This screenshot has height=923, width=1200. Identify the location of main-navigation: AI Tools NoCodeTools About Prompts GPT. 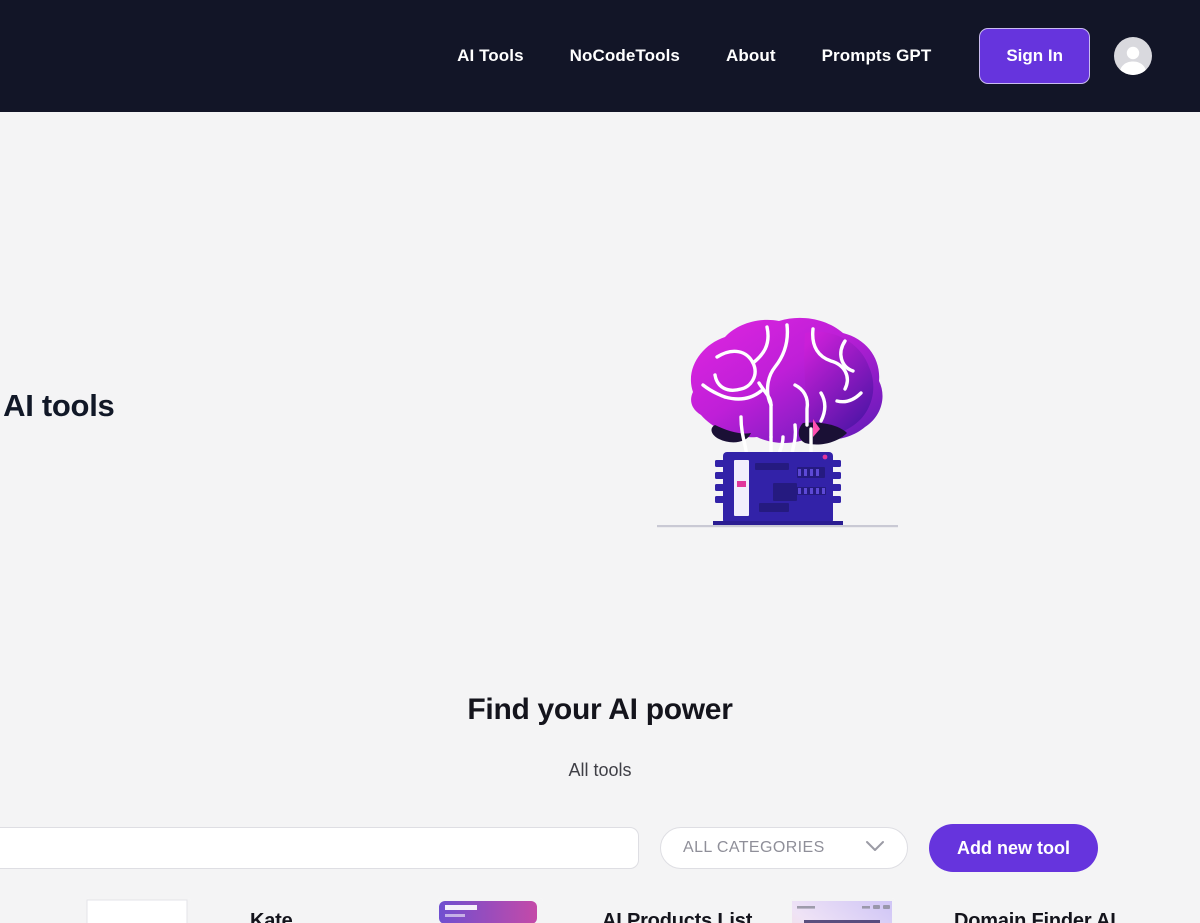
(694, 56).